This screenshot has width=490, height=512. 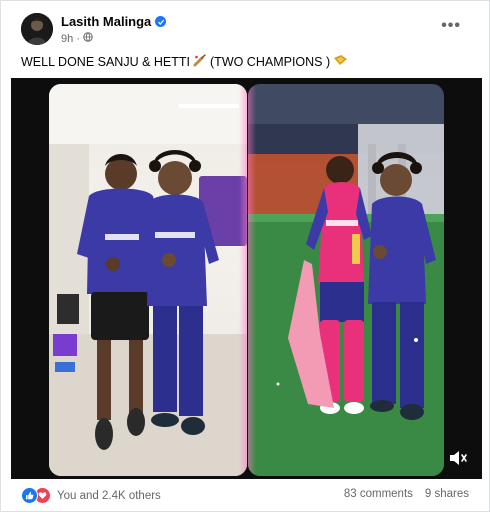 What do you see at coordinates (161, 21) in the screenshot?
I see `verified-badge-icon` at bounding box center [161, 21].